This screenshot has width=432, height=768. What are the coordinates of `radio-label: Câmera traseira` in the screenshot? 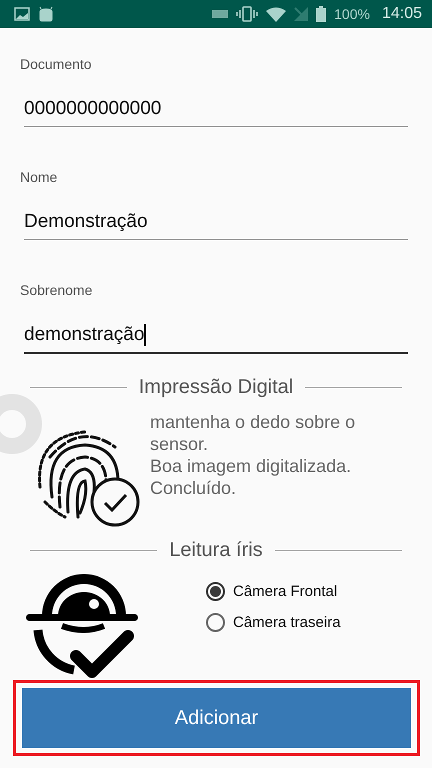 It's located at (287, 622).